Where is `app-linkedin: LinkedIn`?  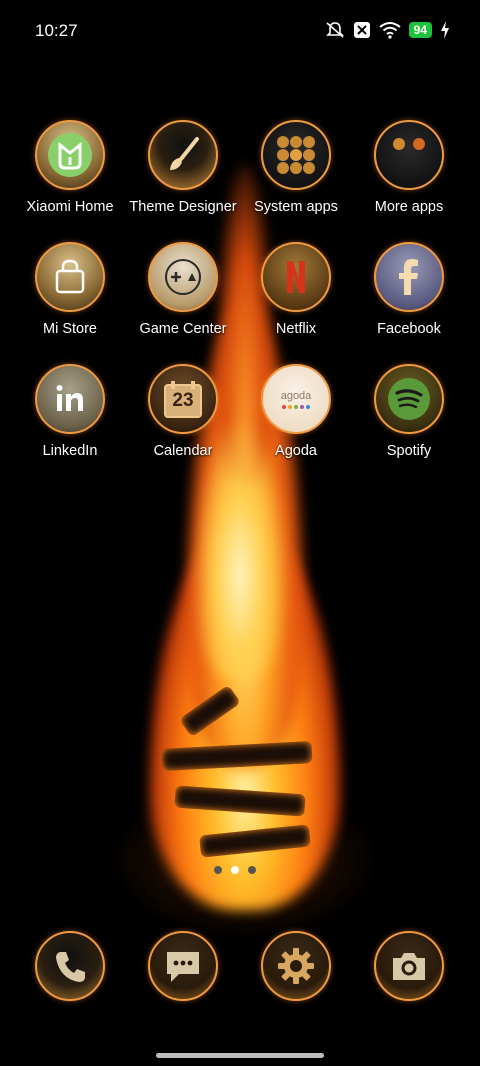
app-linkedin: LinkedIn is located at coordinates (70, 411).